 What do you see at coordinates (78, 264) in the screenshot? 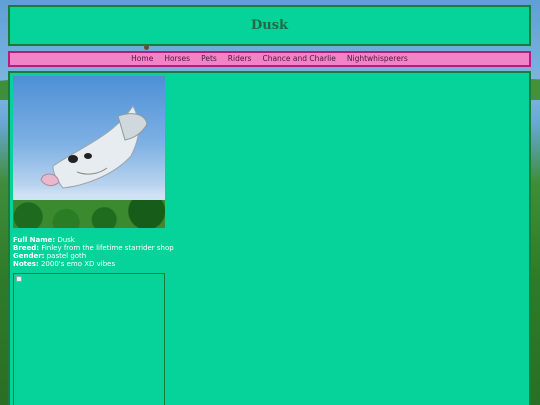
I see `info-value: 2000's emo XD vibes` at bounding box center [78, 264].